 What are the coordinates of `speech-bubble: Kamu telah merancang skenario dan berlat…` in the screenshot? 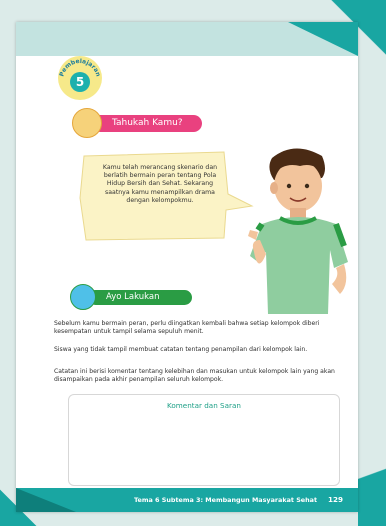 It's located at (164, 196).